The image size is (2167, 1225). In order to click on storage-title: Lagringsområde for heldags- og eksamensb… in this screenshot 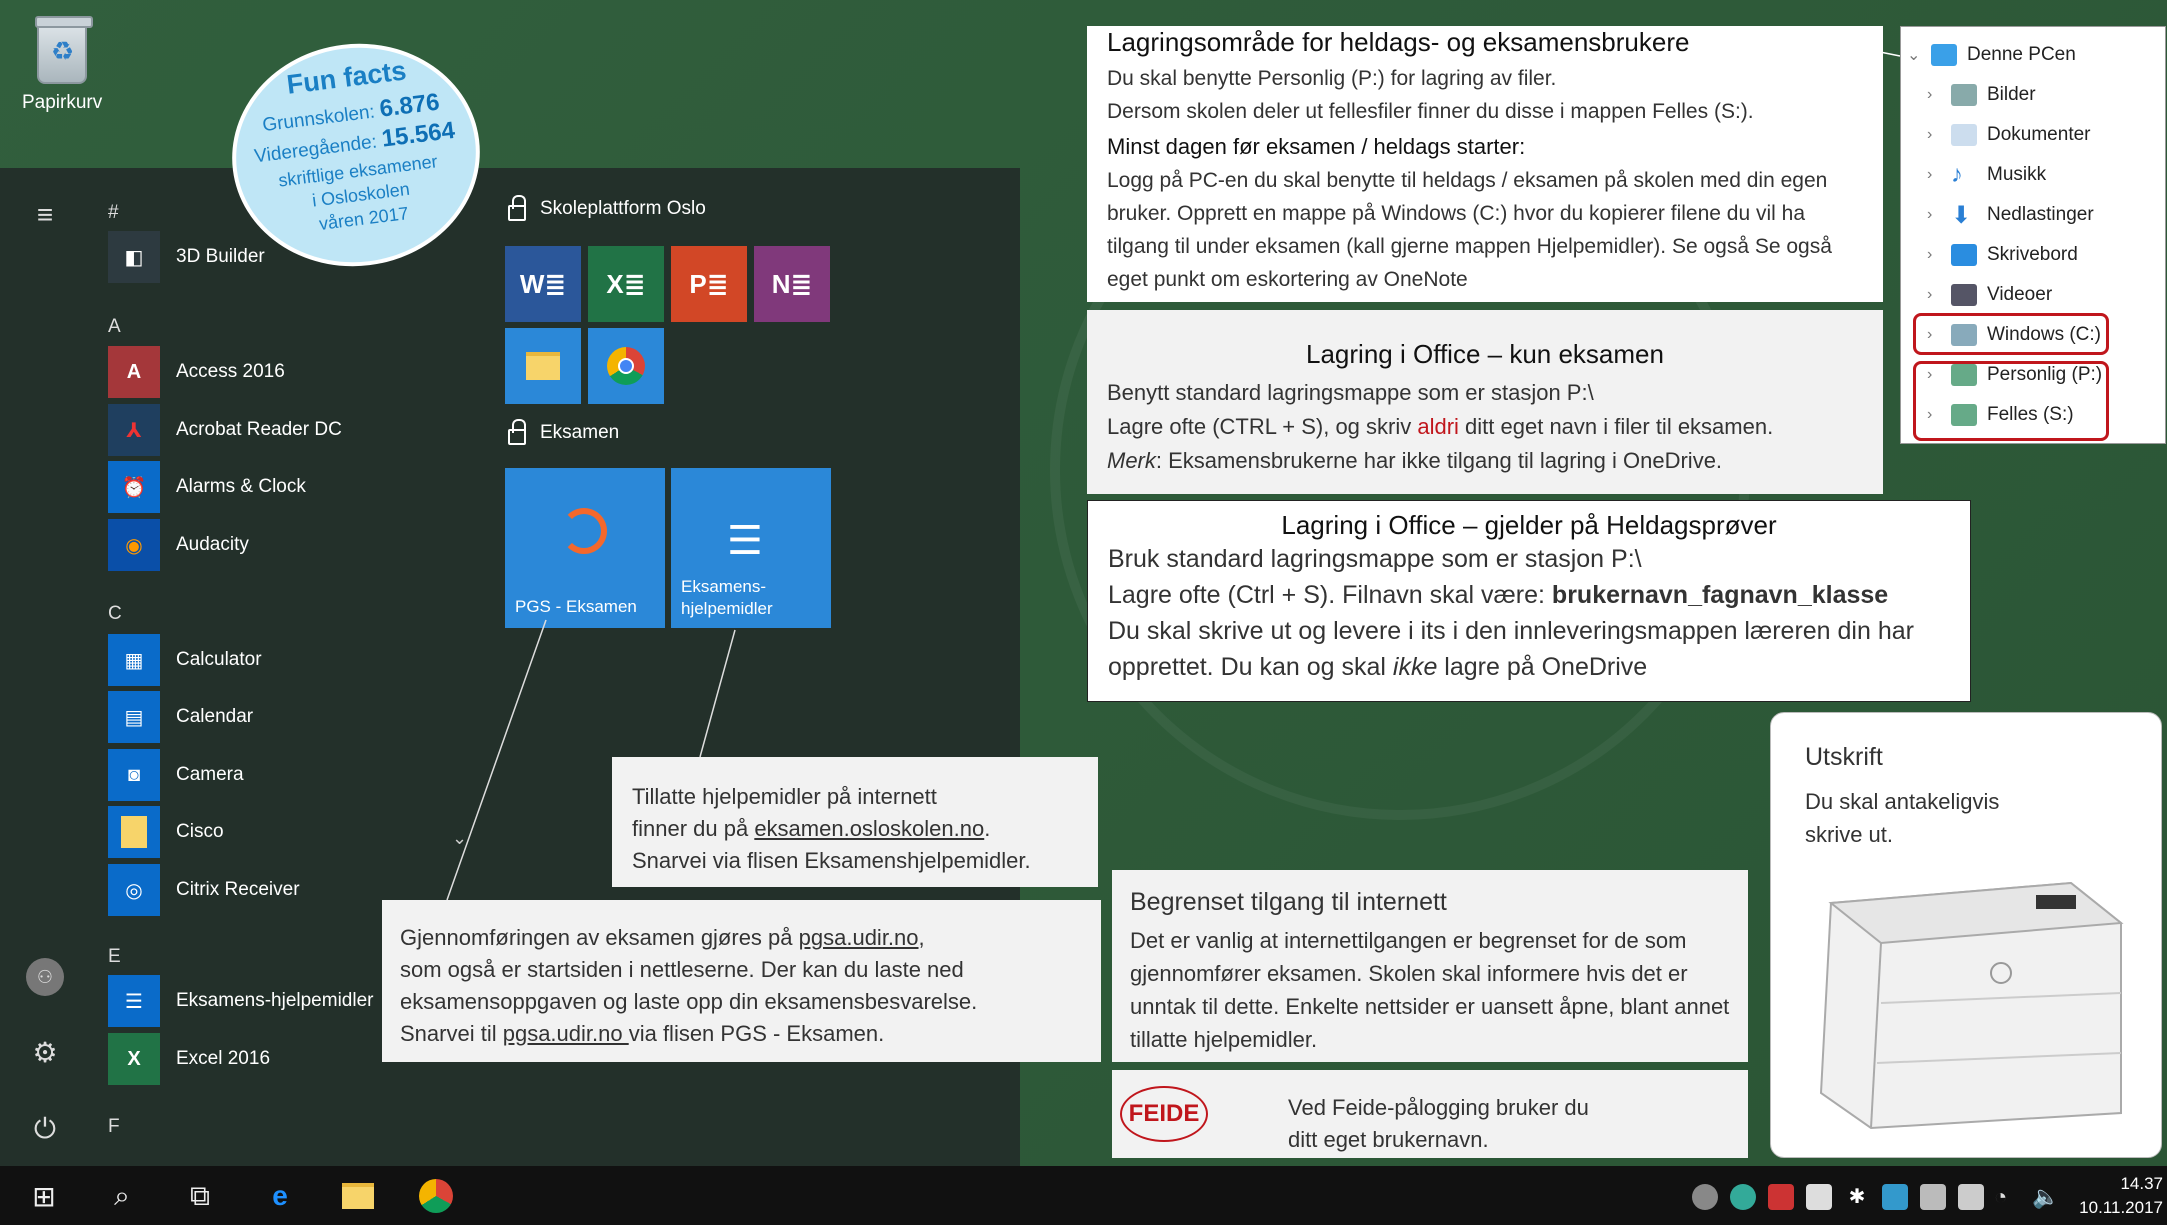, I will do `click(1398, 42)`.